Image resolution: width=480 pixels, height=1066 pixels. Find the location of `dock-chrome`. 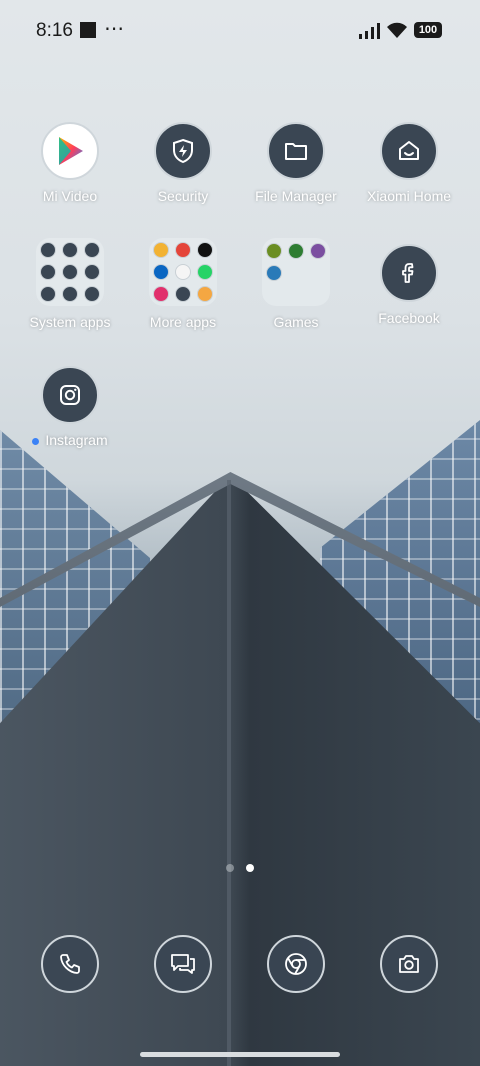

dock-chrome is located at coordinates (296, 964).